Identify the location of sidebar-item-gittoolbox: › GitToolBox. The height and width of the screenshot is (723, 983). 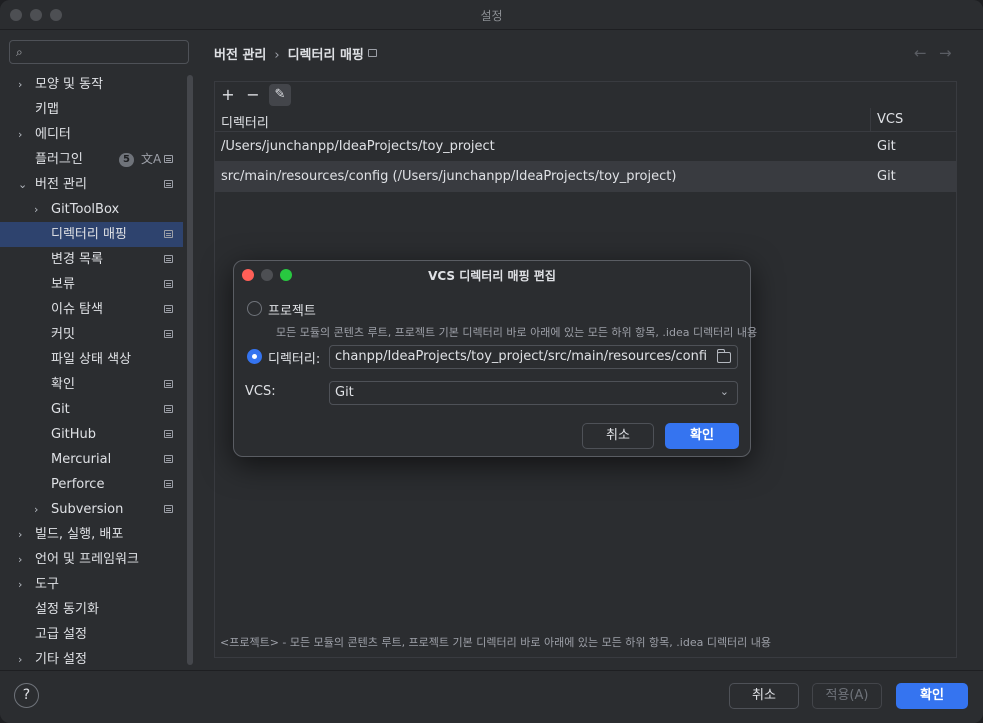
(91, 209).